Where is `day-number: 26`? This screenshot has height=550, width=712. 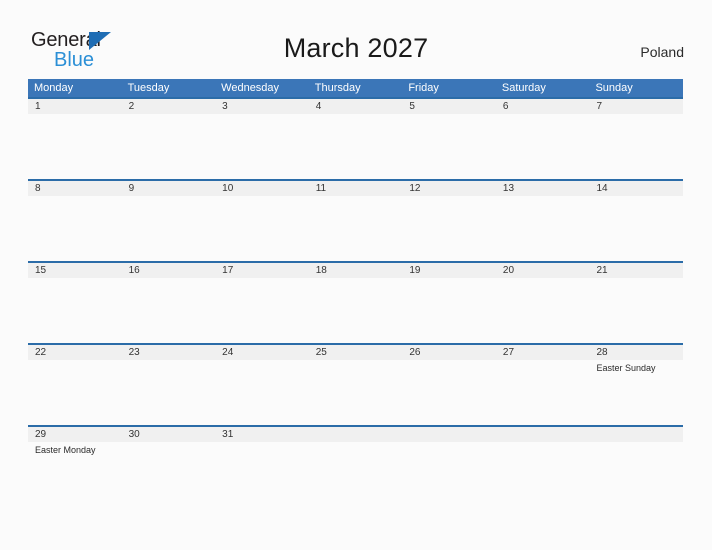
day-number: 26 is located at coordinates (449, 352).